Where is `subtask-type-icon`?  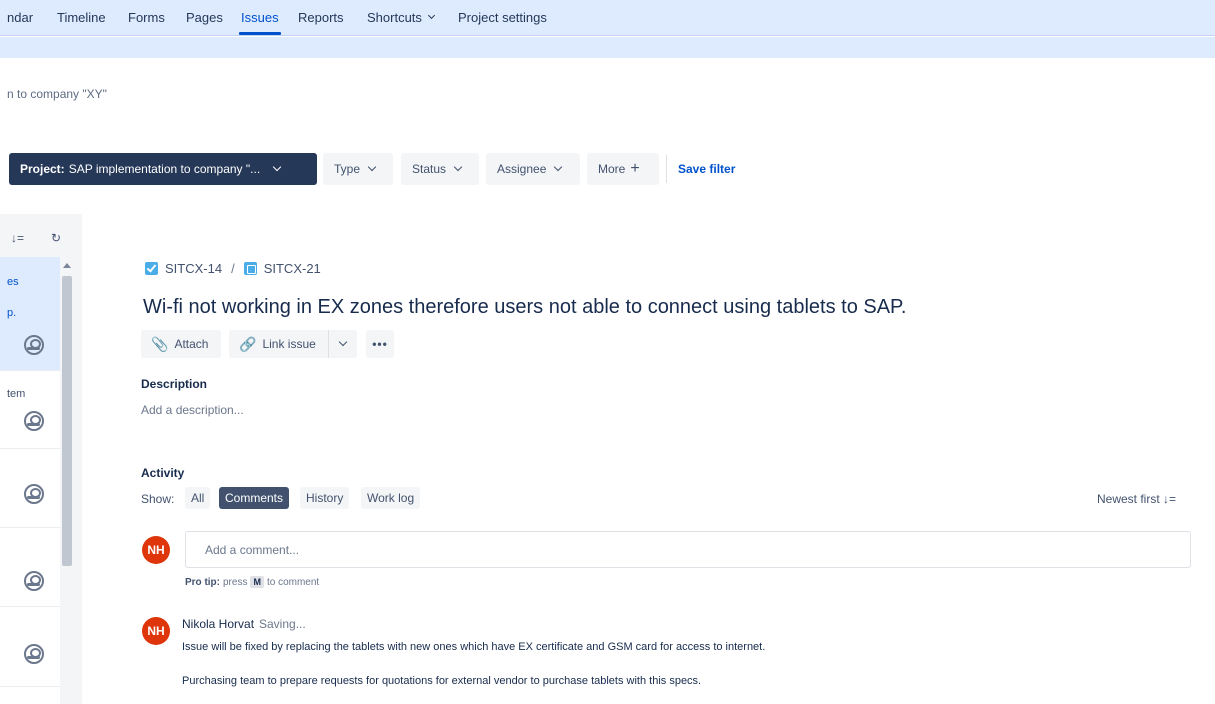
subtask-type-icon is located at coordinates (250, 268).